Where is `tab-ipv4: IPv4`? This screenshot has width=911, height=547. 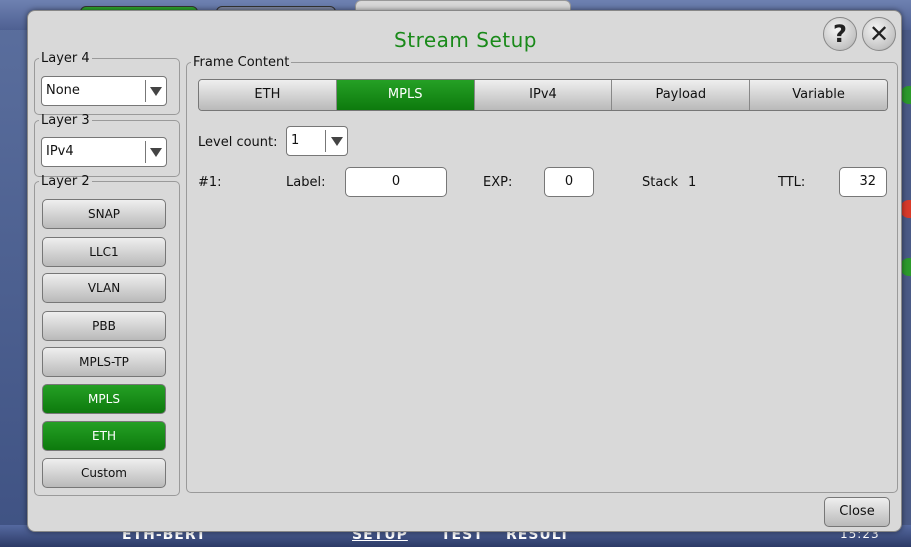
tab-ipv4: IPv4 is located at coordinates (543, 95).